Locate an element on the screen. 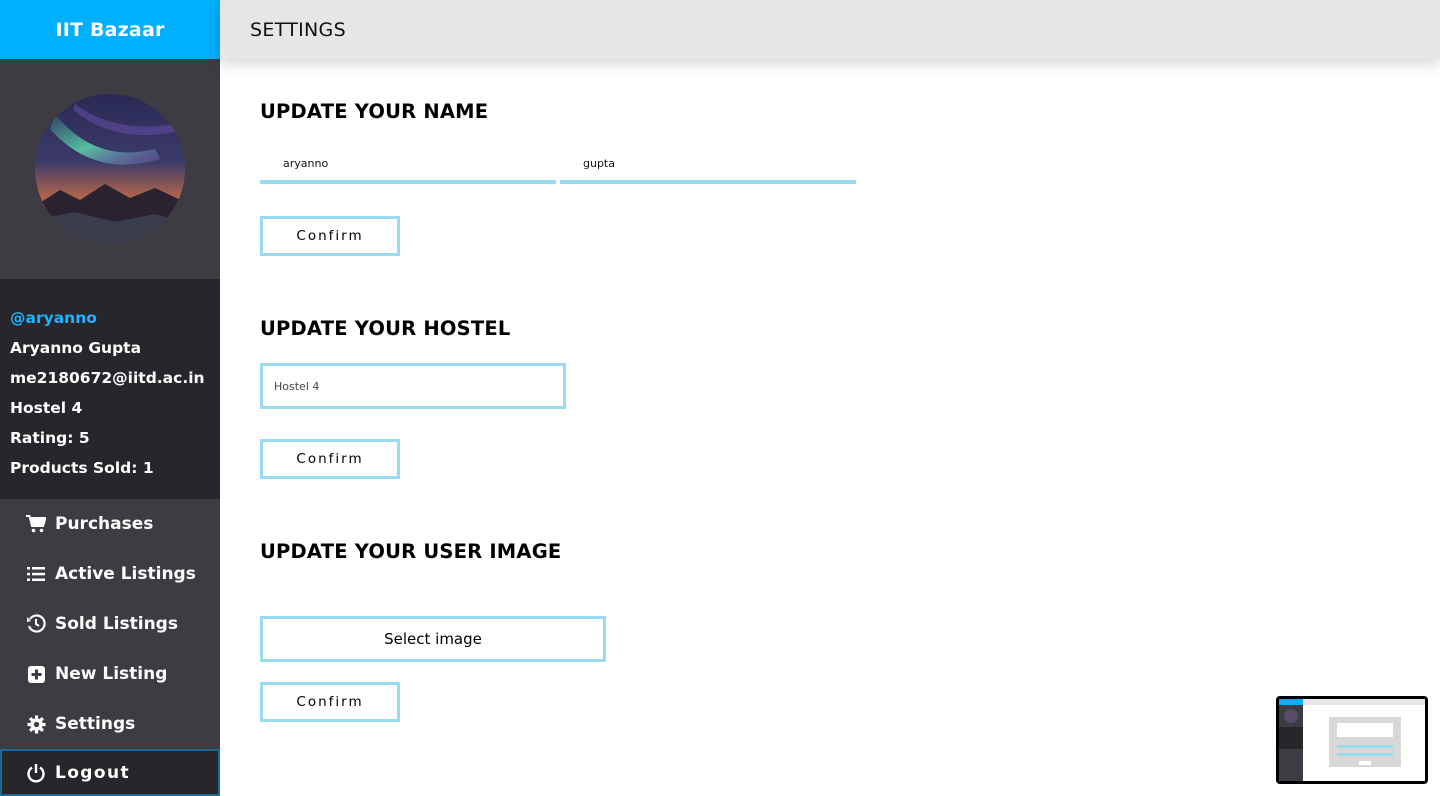  cart-icon is located at coordinates (36, 524).